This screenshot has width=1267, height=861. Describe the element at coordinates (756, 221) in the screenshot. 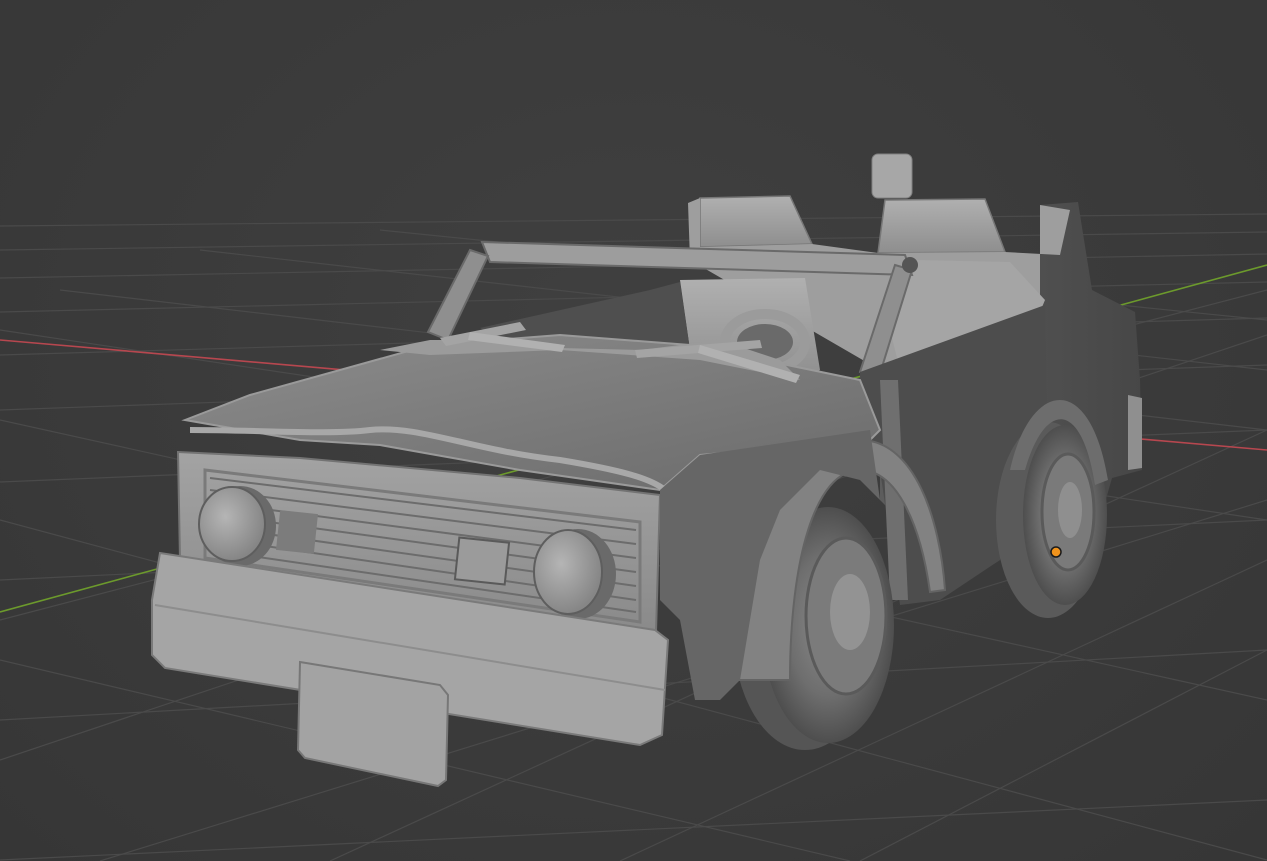

I see `rear-headrest-left` at that location.